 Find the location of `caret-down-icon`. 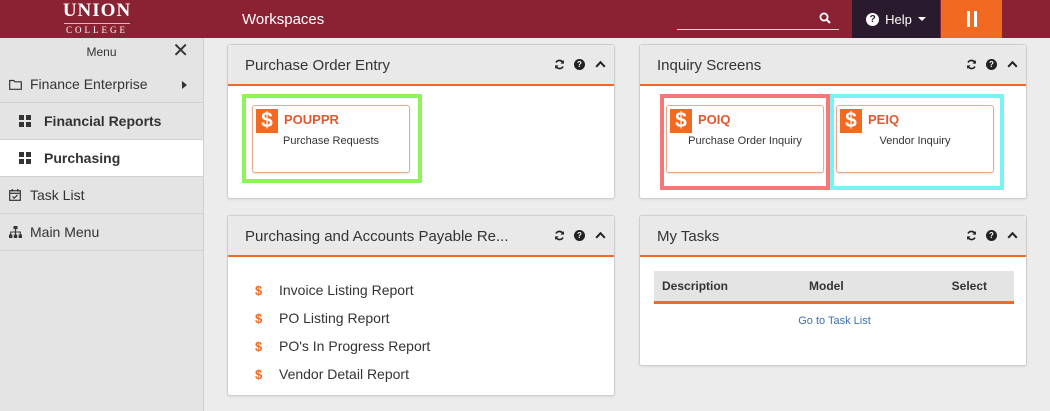

caret-down-icon is located at coordinates (921, 19).